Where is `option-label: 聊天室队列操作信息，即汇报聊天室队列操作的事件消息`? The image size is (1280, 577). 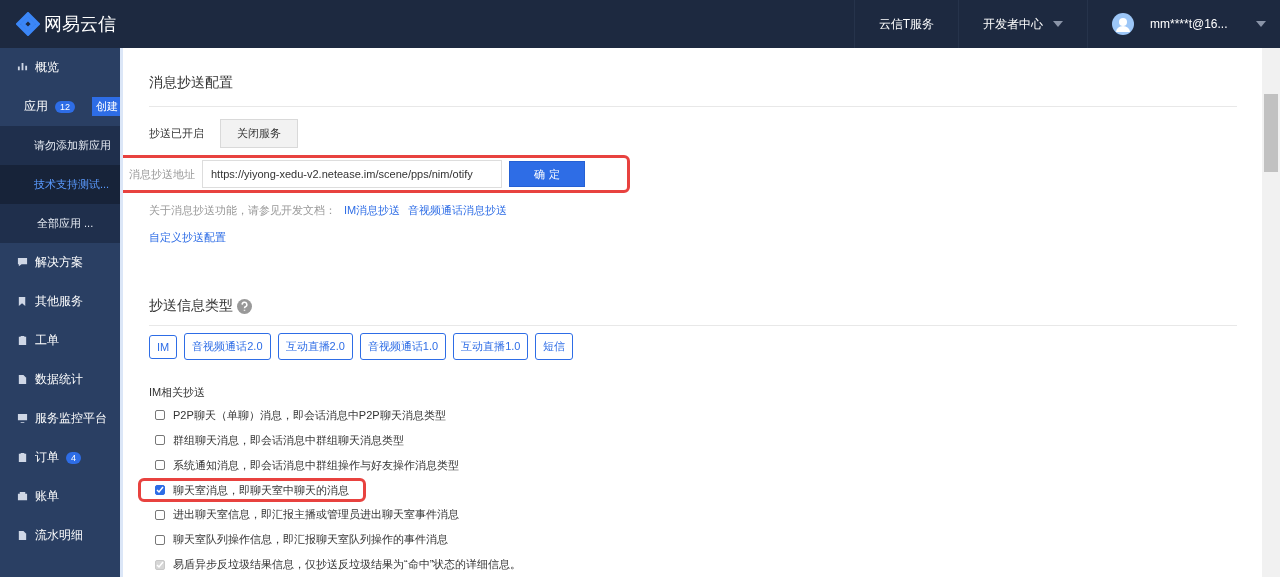 option-label: 聊天室队列操作信息，即汇报聊天室队列操作的事件消息 is located at coordinates (310, 540).